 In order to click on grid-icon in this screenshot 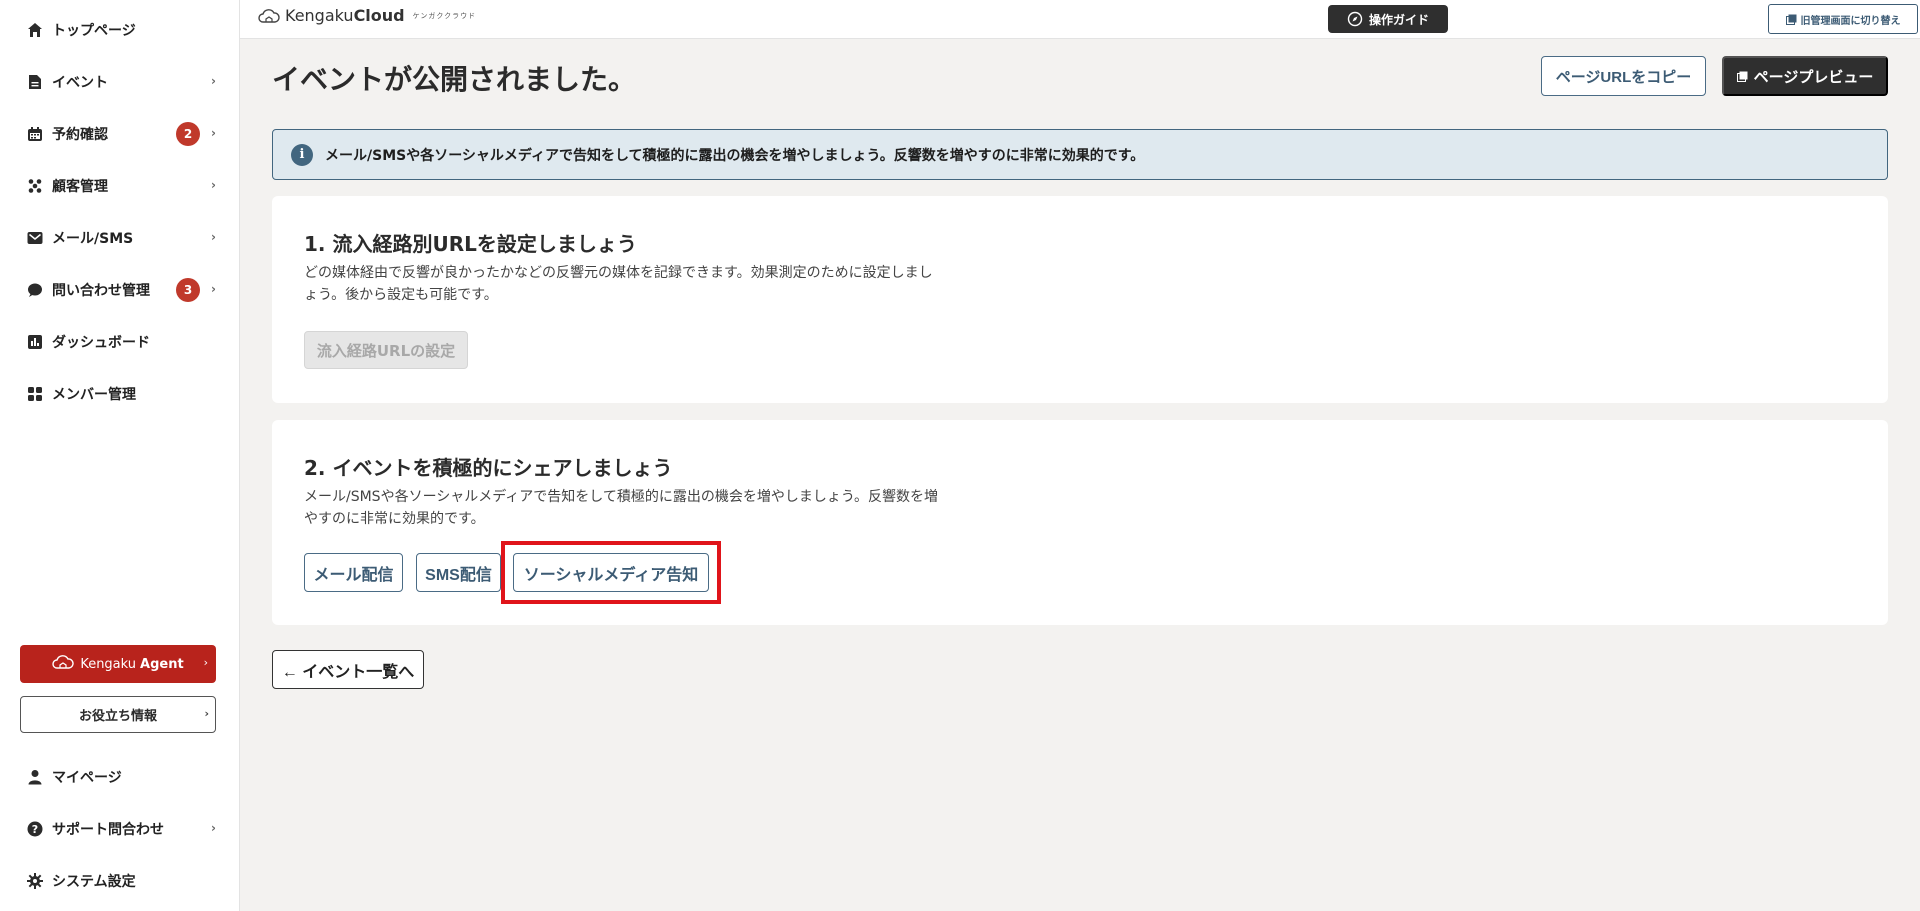, I will do `click(35, 394)`.